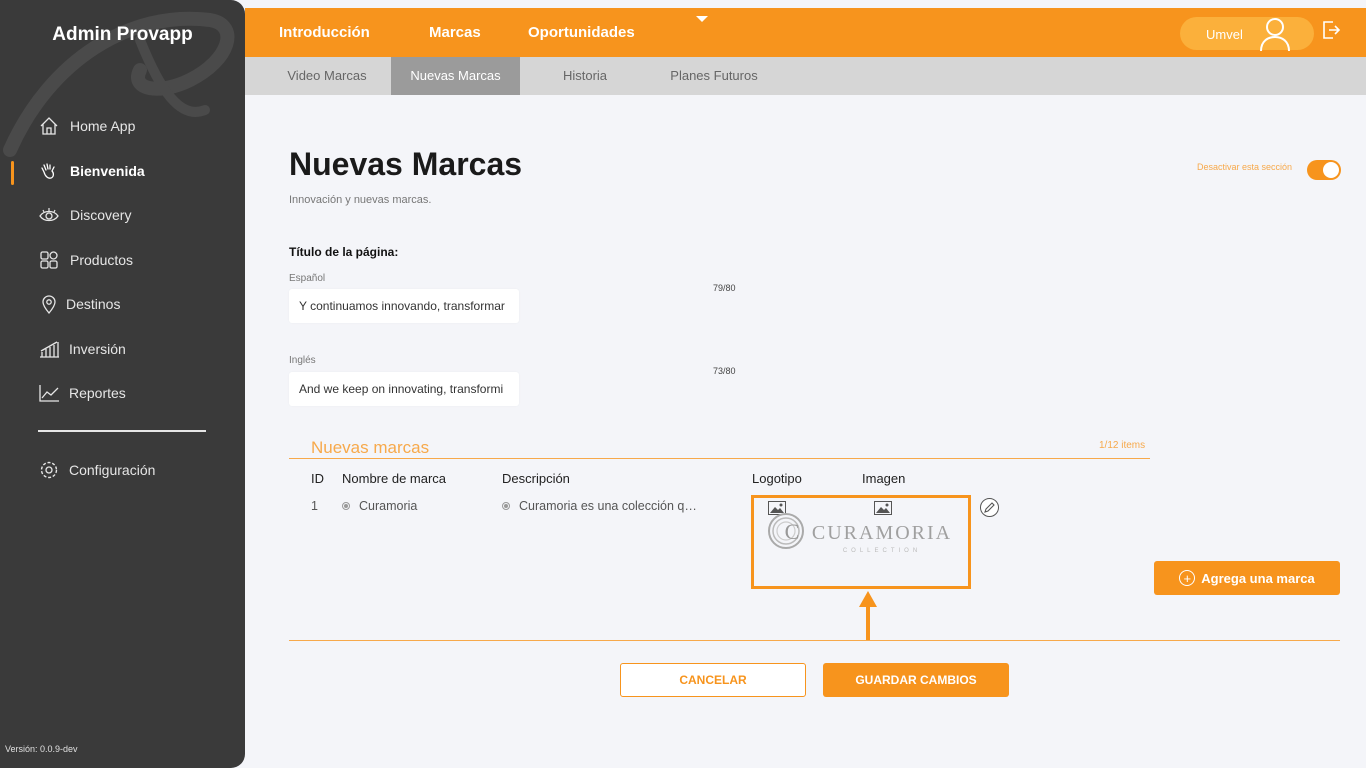  What do you see at coordinates (536, 478) in the screenshot?
I see `column-header-description: Descripción` at bounding box center [536, 478].